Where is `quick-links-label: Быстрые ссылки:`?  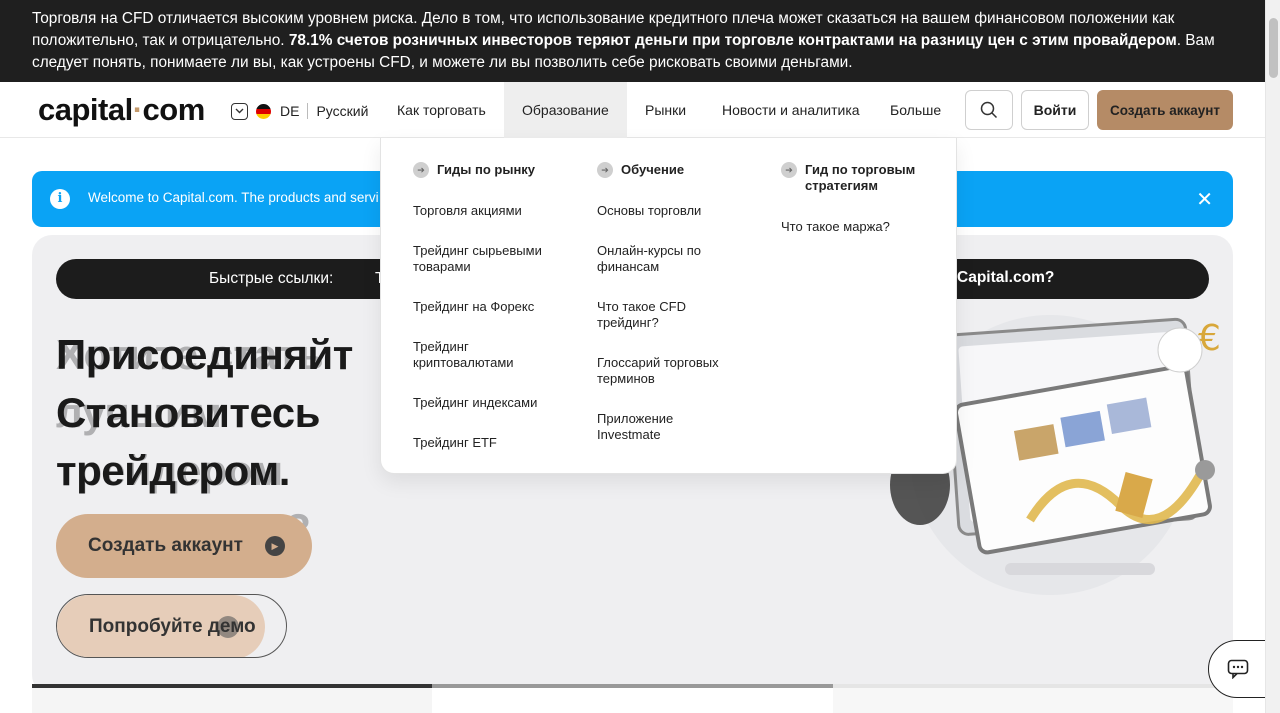 quick-links-label: Быстрые ссылки: is located at coordinates (271, 278).